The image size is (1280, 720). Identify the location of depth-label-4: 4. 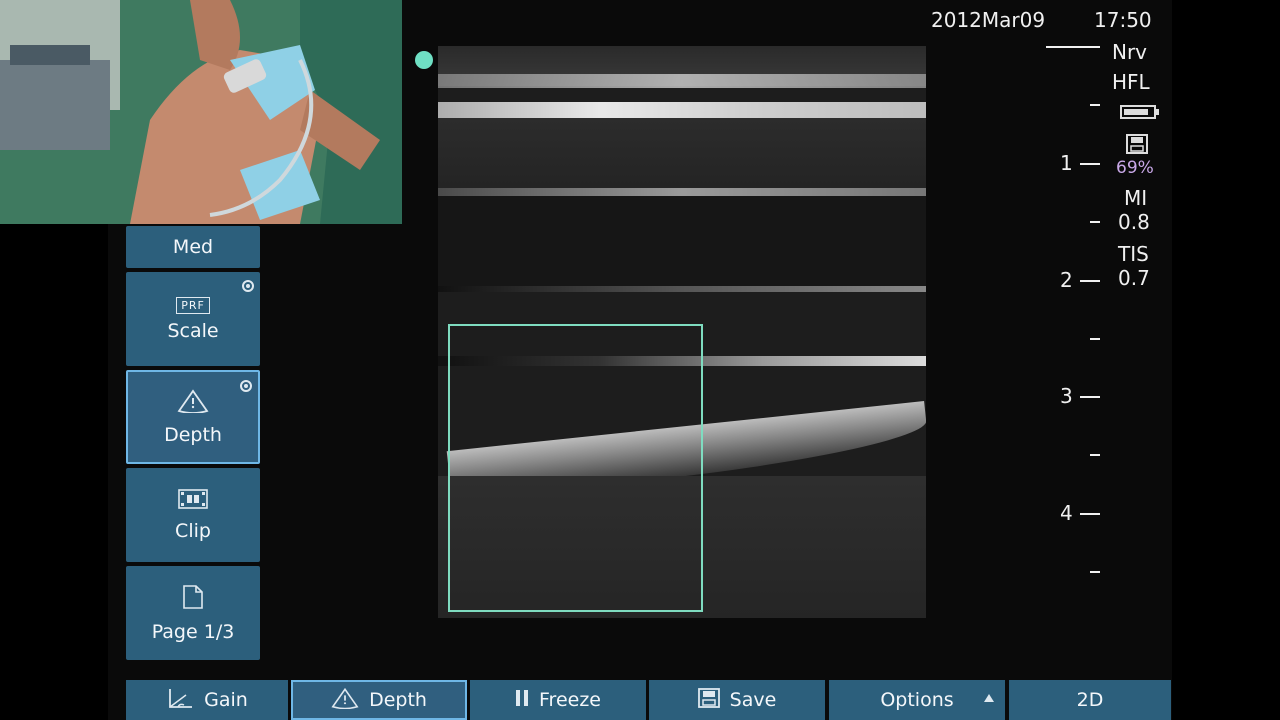
(1066, 513).